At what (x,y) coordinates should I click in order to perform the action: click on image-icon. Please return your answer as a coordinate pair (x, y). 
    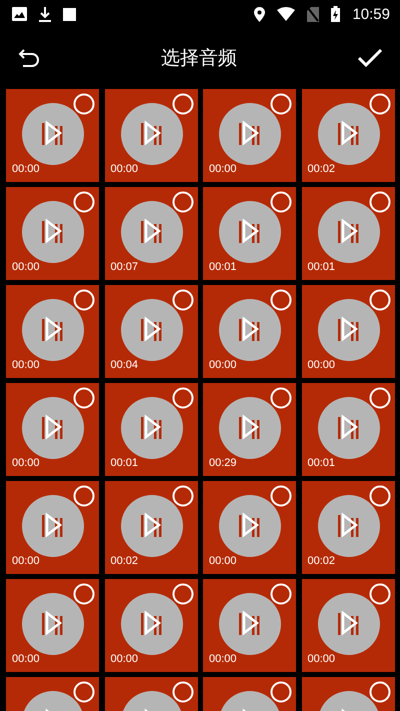
    Looking at the image, I should click on (19, 14).